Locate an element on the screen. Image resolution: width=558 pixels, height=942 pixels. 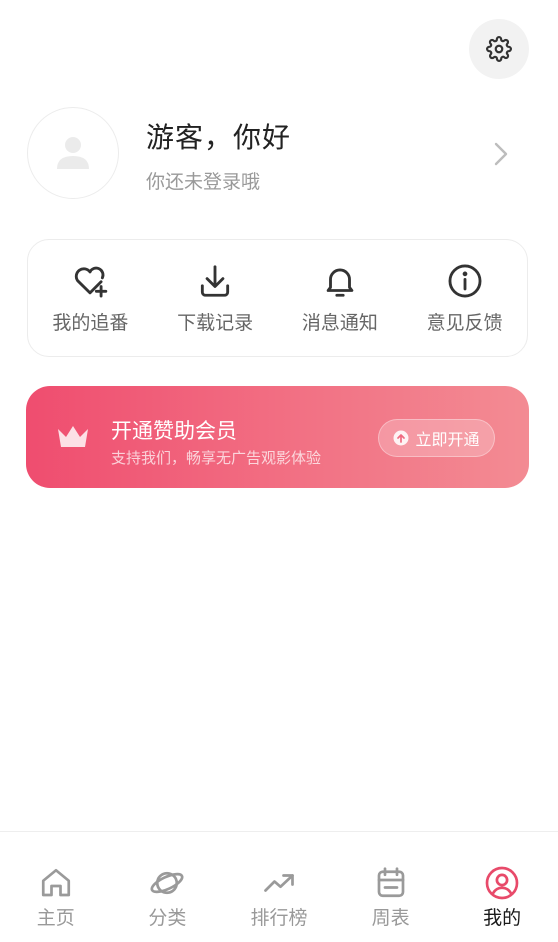
nav-item-ranking: 排行榜 is located at coordinates (279, 881).